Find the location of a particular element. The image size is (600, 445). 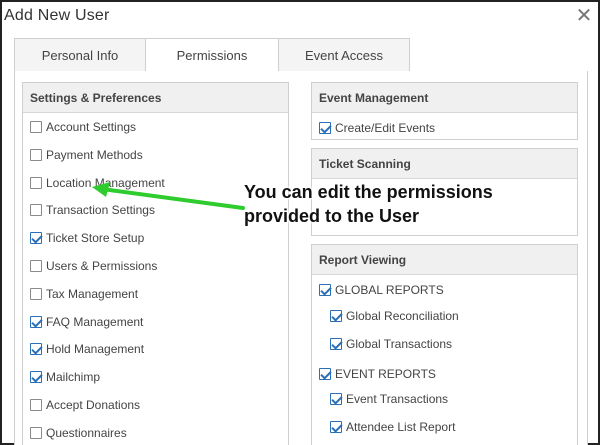

checkbox-label: Mailchimp is located at coordinates (73, 377).